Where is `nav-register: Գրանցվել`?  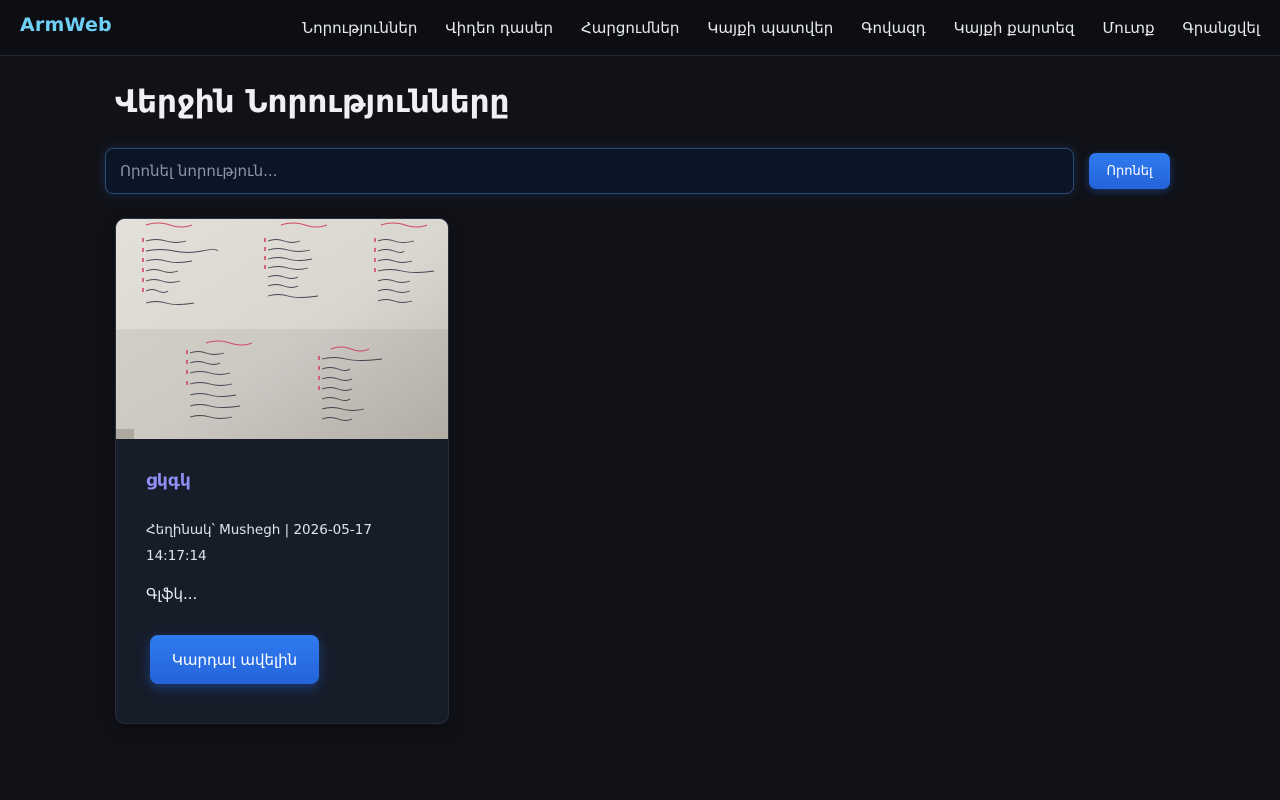 nav-register: Գրանցվել is located at coordinates (1221, 28).